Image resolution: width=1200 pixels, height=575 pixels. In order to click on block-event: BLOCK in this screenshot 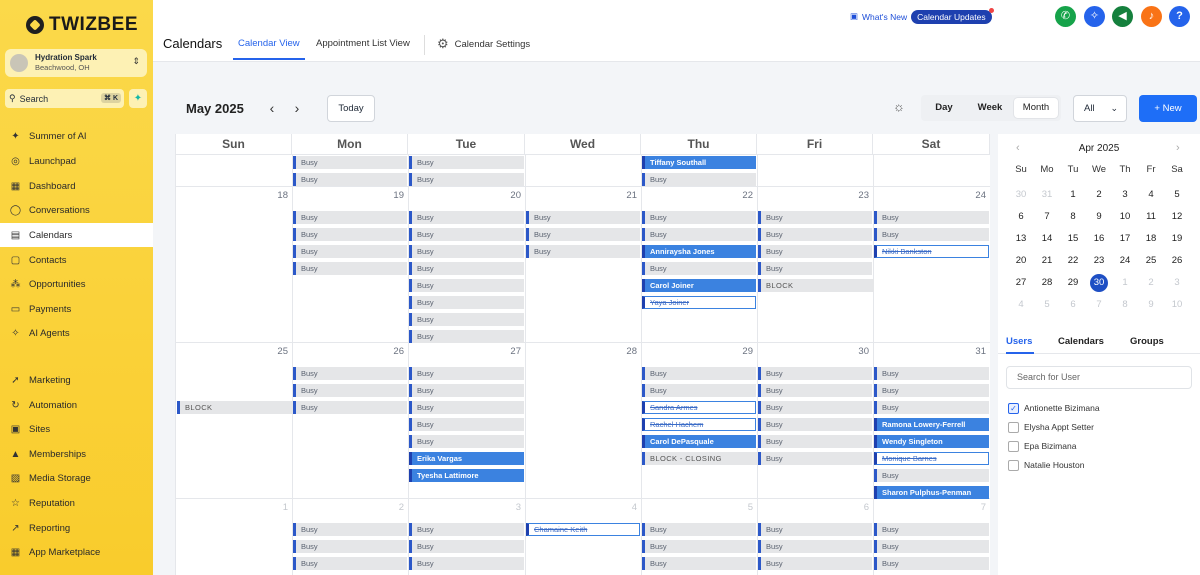, I will do `click(236, 407)`.